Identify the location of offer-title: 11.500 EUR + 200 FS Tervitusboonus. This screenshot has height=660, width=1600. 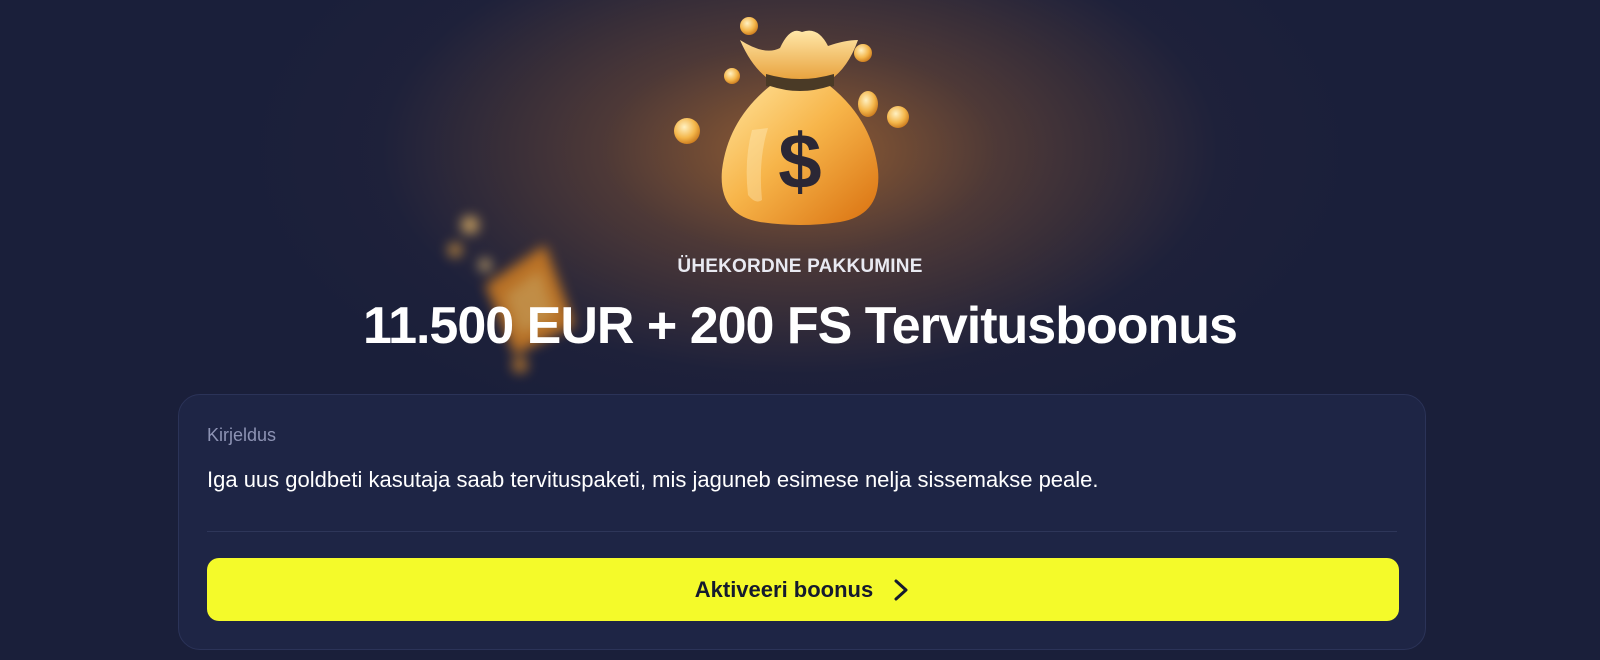
(800, 326).